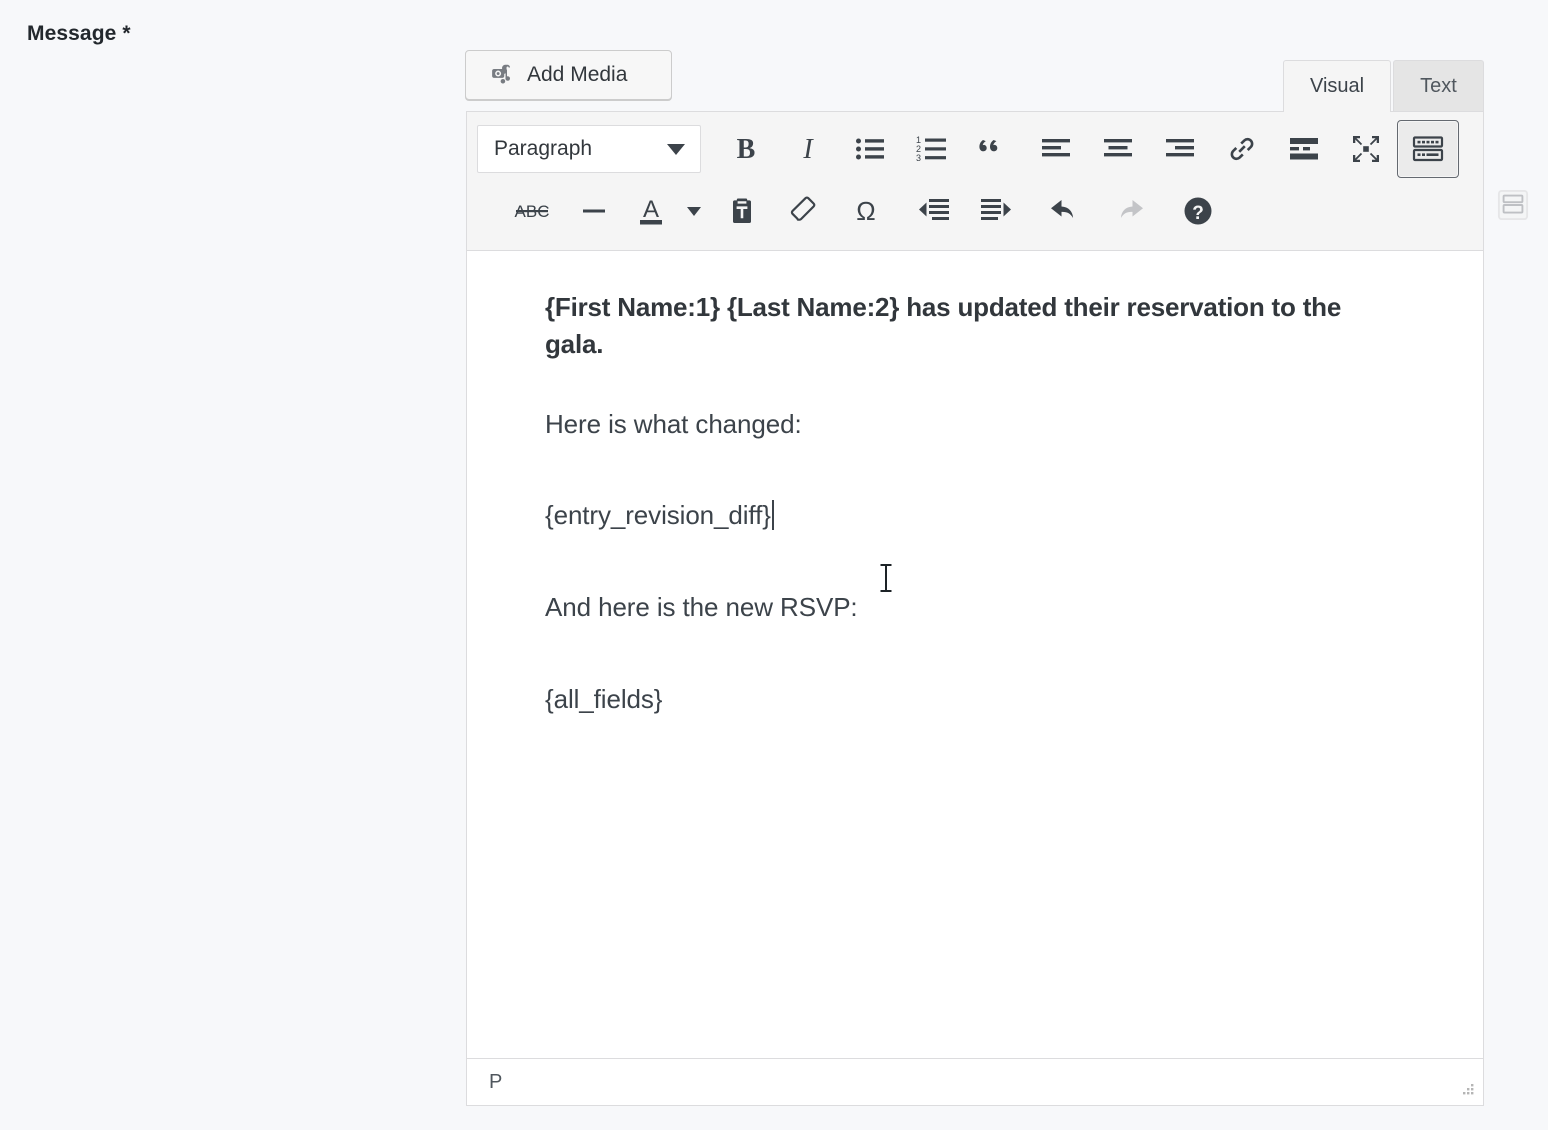 Image resolution: width=1548 pixels, height=1130 pixels. I want to click on toolbar-toggle-icon, so click(1428, 149).